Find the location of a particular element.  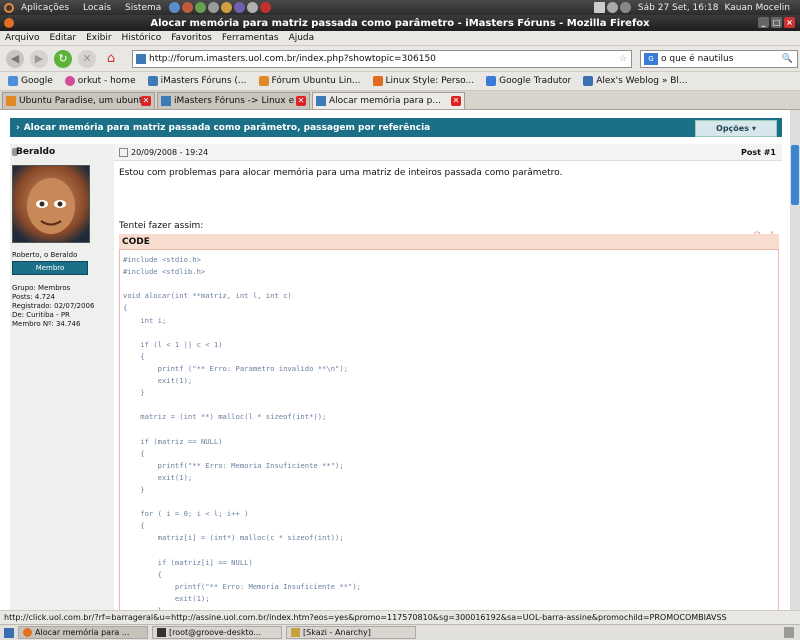

bookmark-item: Google Tradutor is located at coordinates (528, 81).